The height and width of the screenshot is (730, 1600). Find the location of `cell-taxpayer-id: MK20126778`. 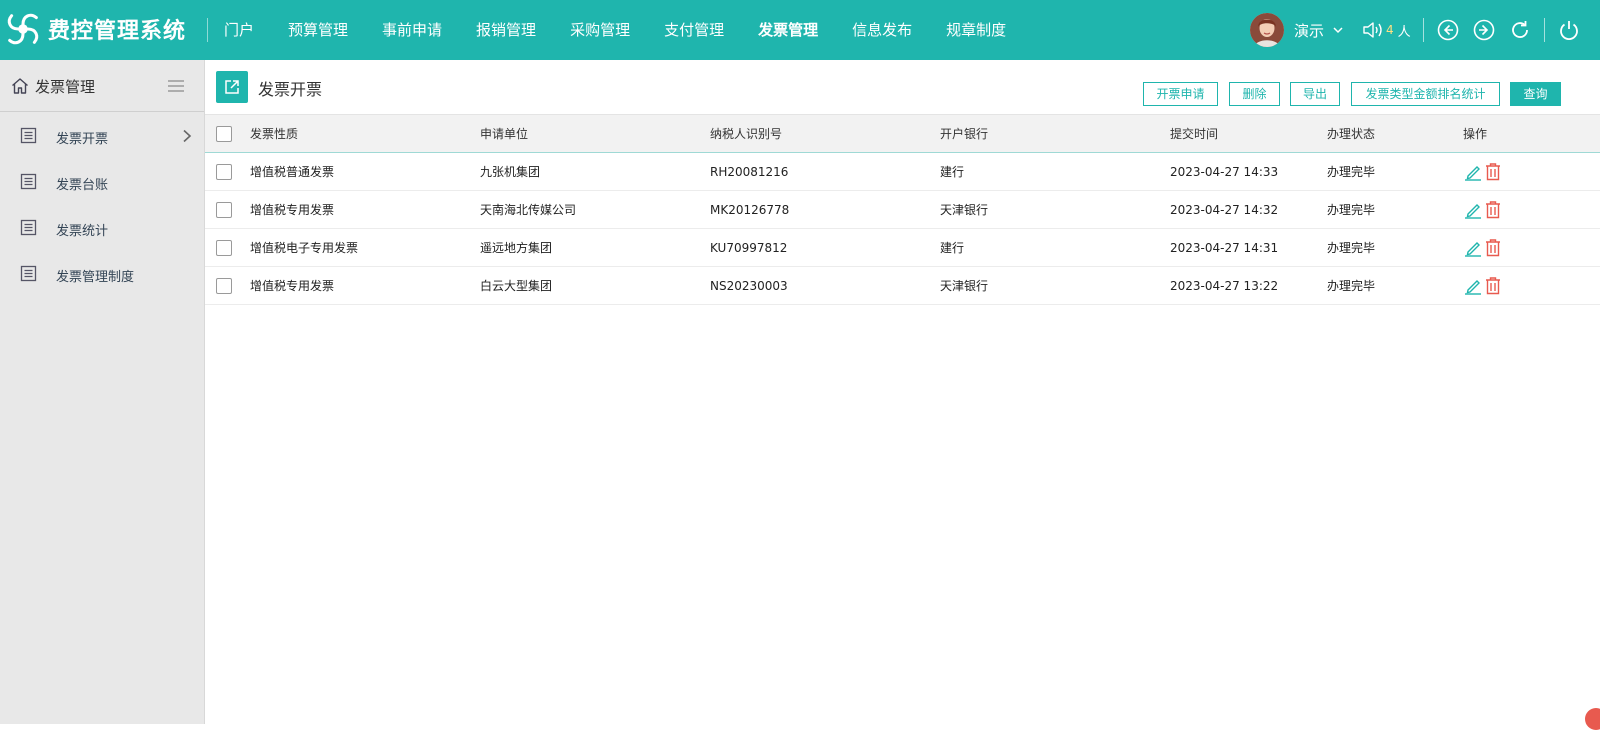

cell-taxpayer-id: MK20126778 is located at coordinates (750, 209).